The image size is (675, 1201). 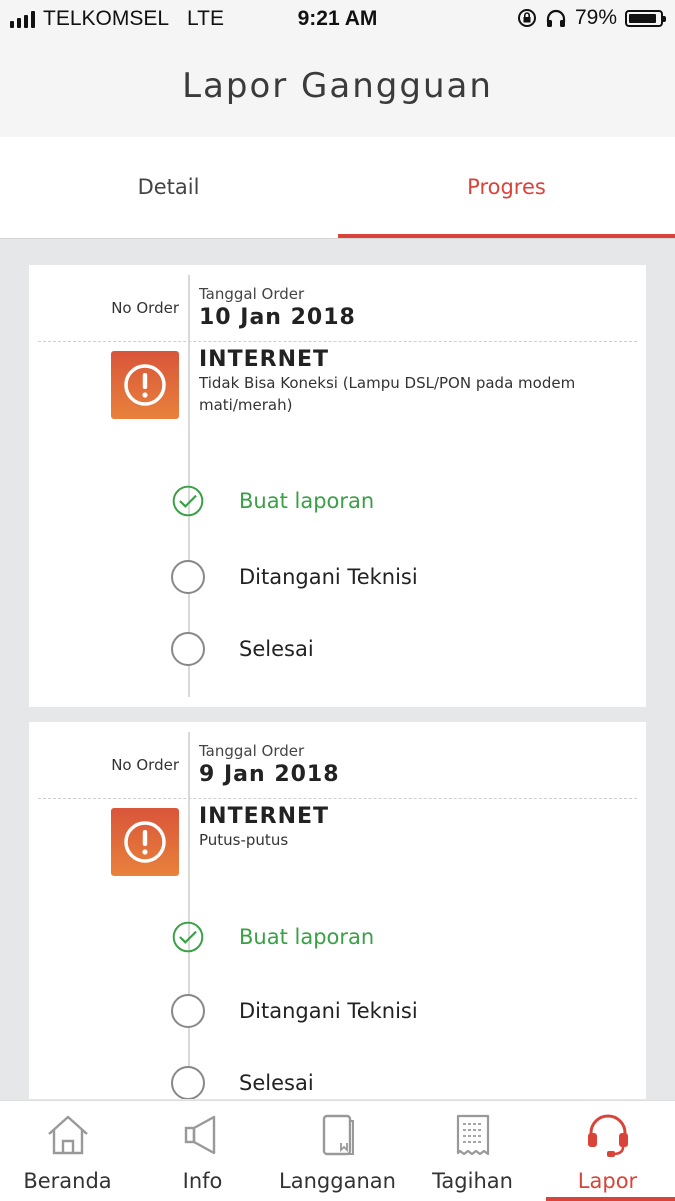 What do you see at coordinates (607, 1181) in the screenshot?
I see `nav-label: Lapor` at bounding box center [607, 1181].